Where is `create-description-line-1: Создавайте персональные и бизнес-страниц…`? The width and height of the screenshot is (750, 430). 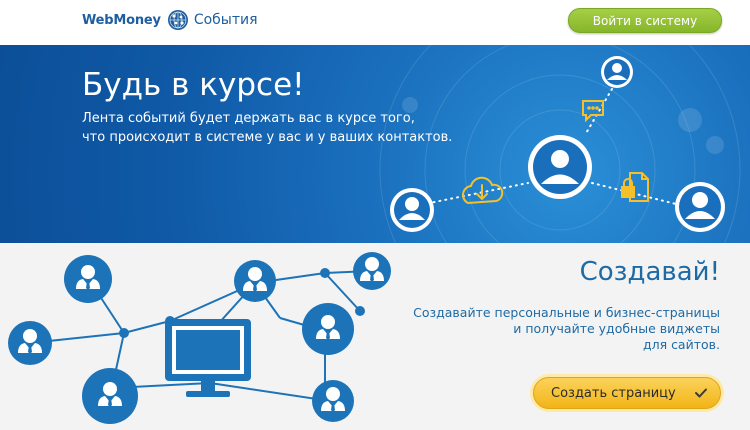
create-description-line-1: Создавайте персональные и бизнес-страниц… is located at coordinates (566, 312).